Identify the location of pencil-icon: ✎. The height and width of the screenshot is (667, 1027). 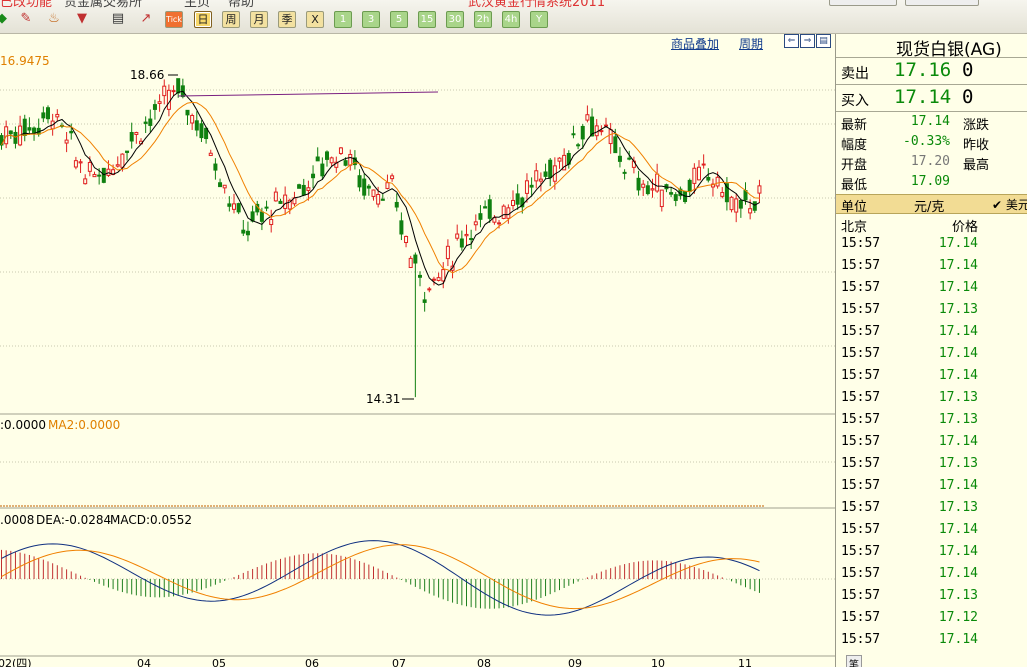
(26, 19).